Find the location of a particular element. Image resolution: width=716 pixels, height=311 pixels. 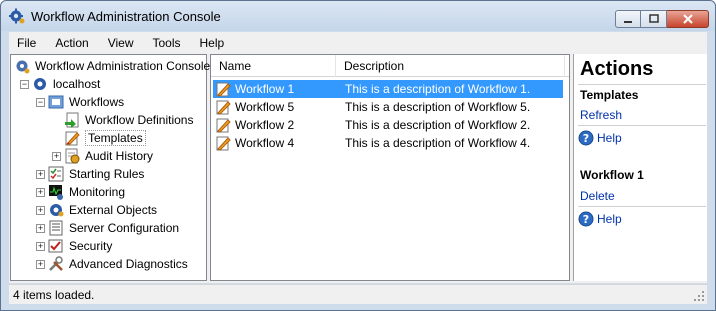

column-header-description: Description is located at coordinates (374, 66).